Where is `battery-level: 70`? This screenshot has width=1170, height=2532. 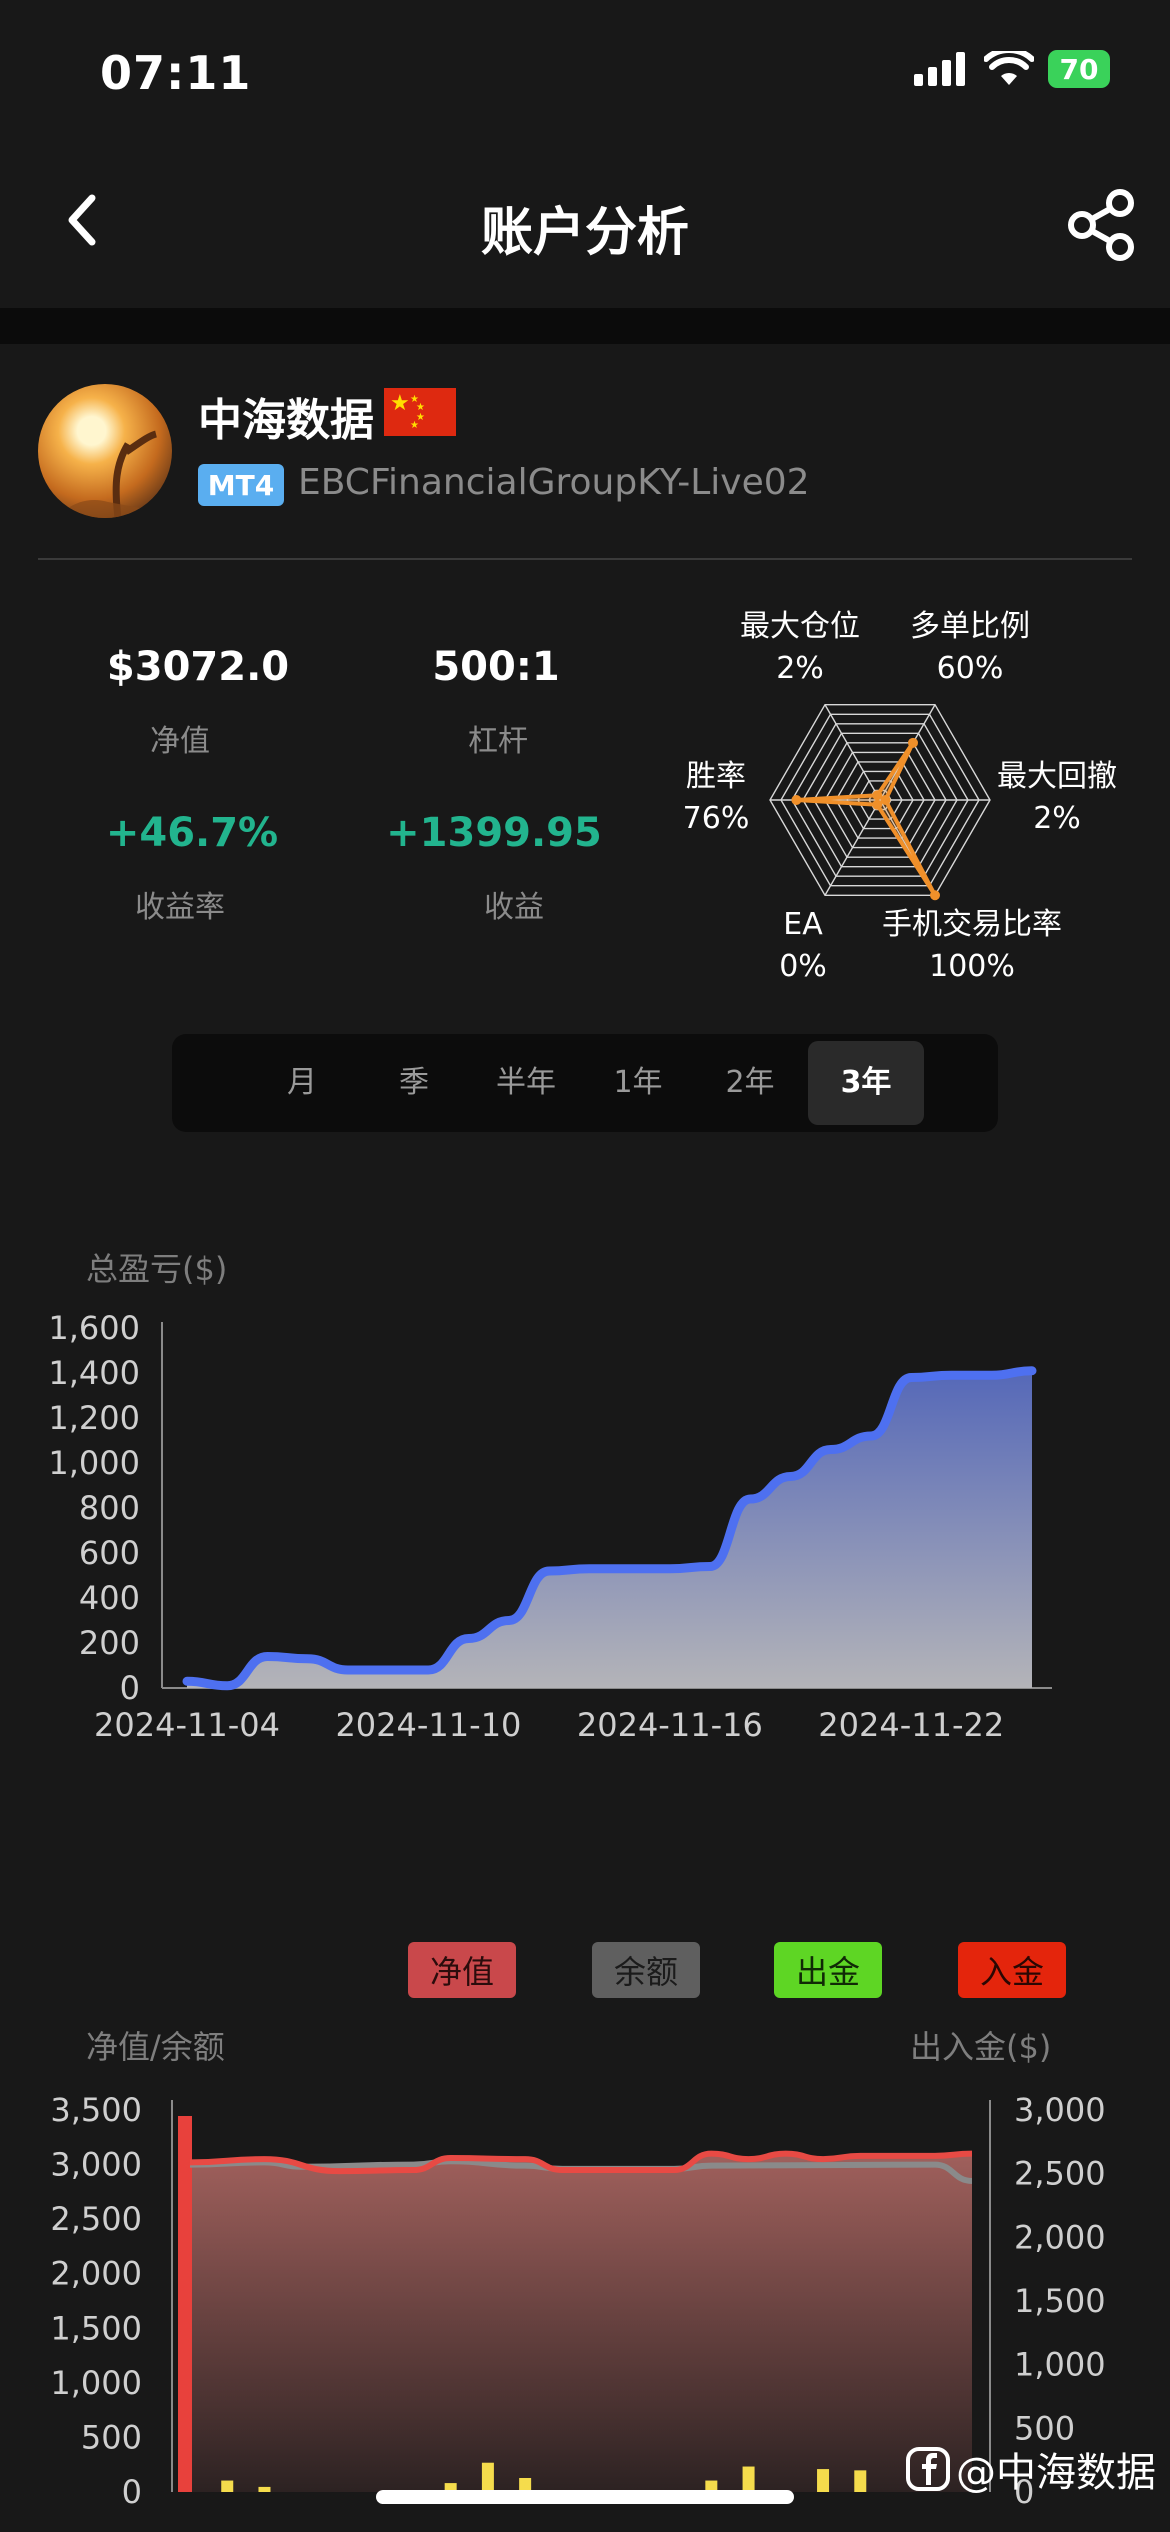
battery-level: 70 is located at coordinates (1079, 69).